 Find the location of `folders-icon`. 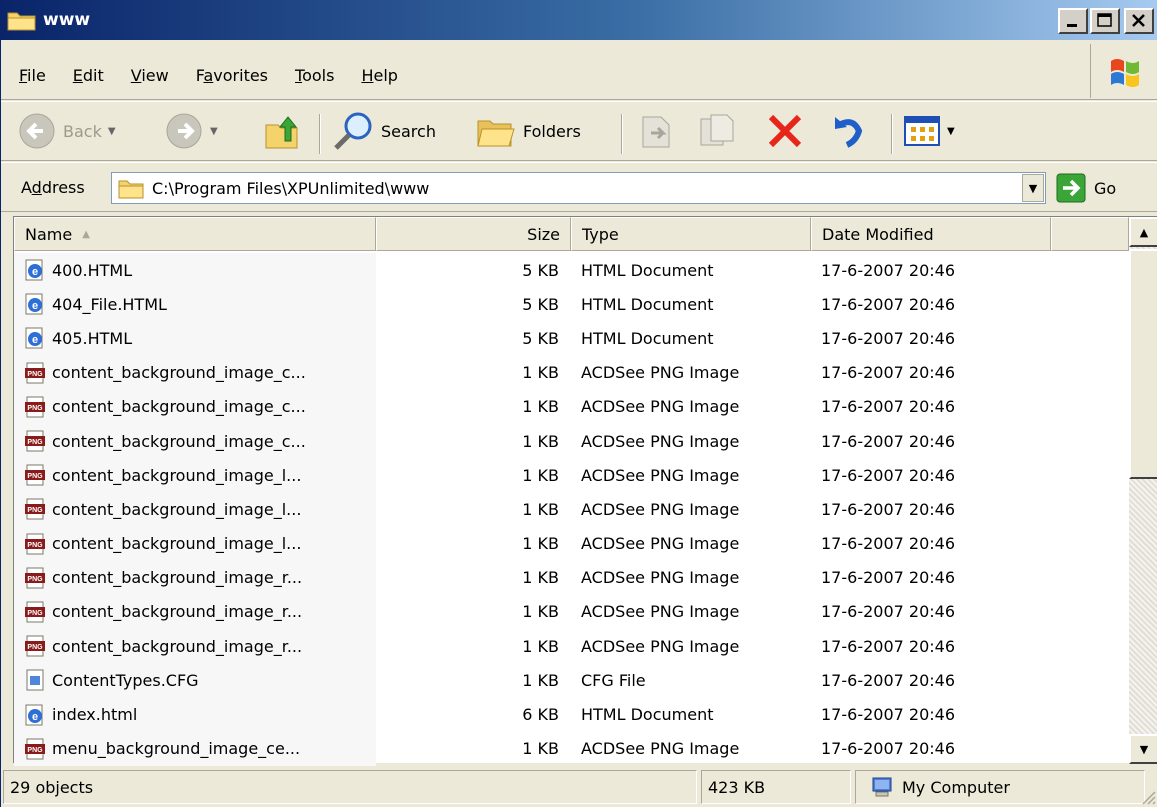

folders-icon is located at coordinates (496, 133).